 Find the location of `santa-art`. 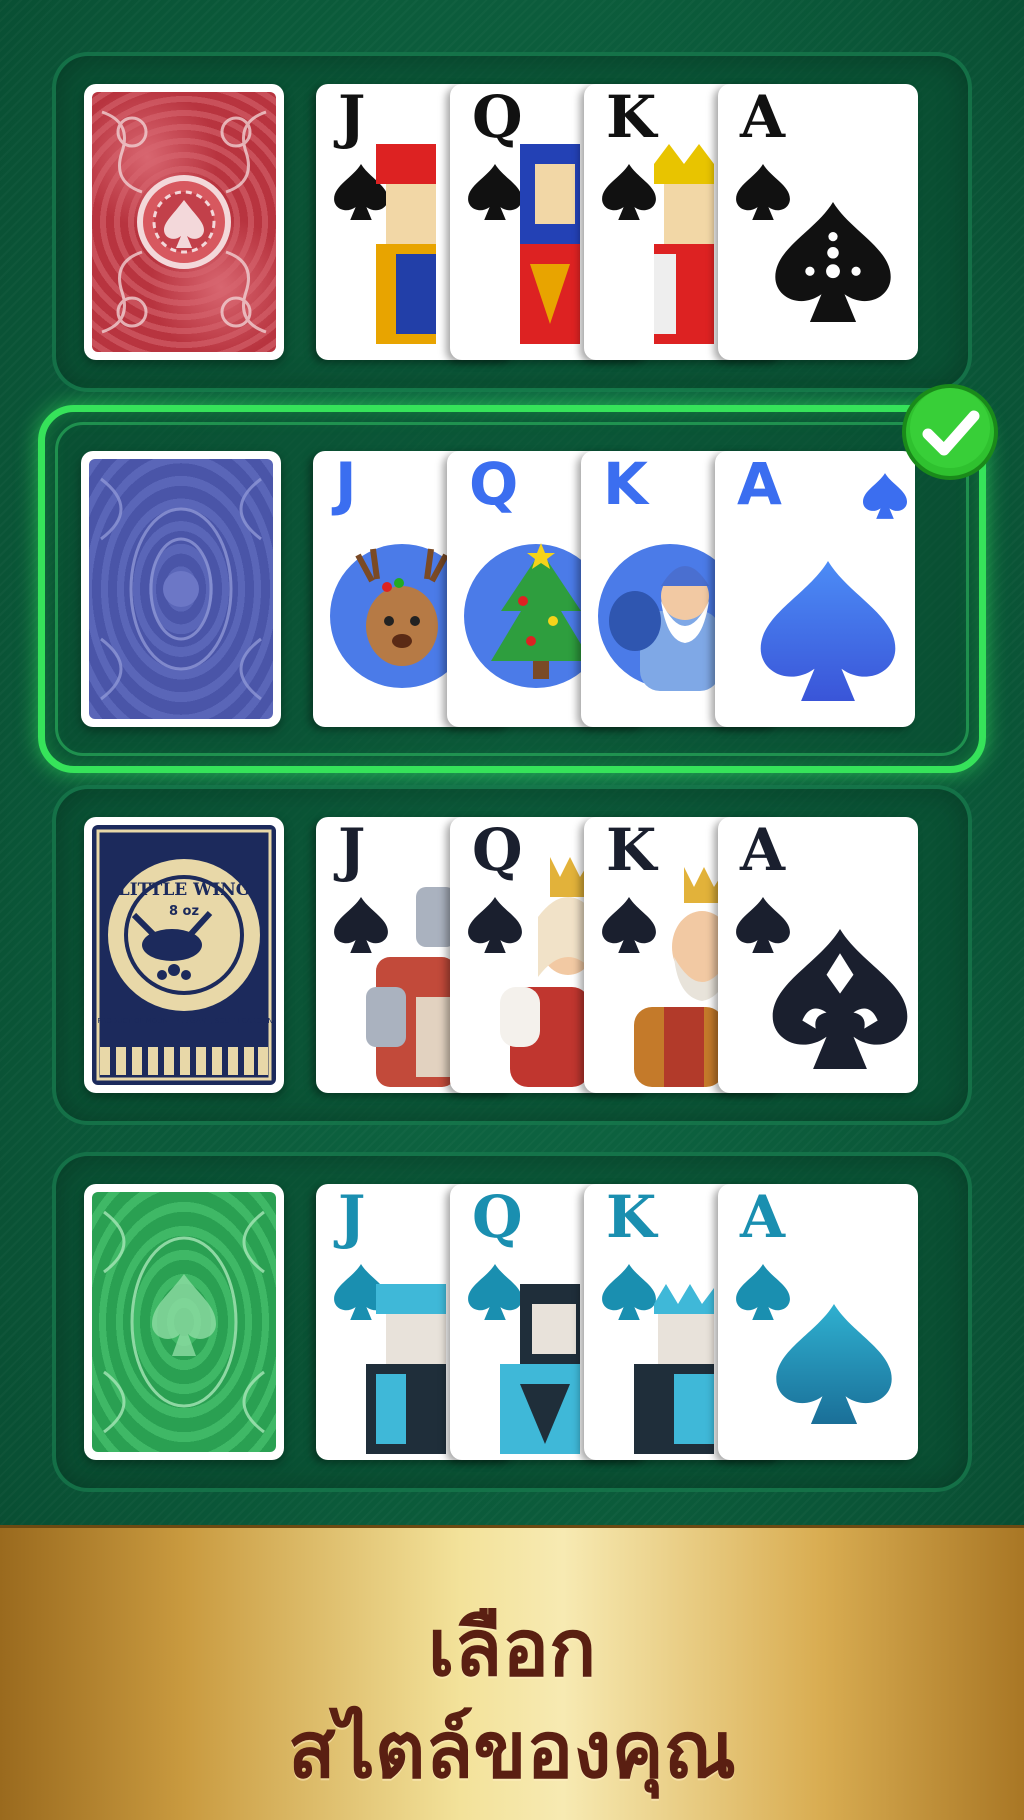

santa-art is located at coordinates (661, 617).